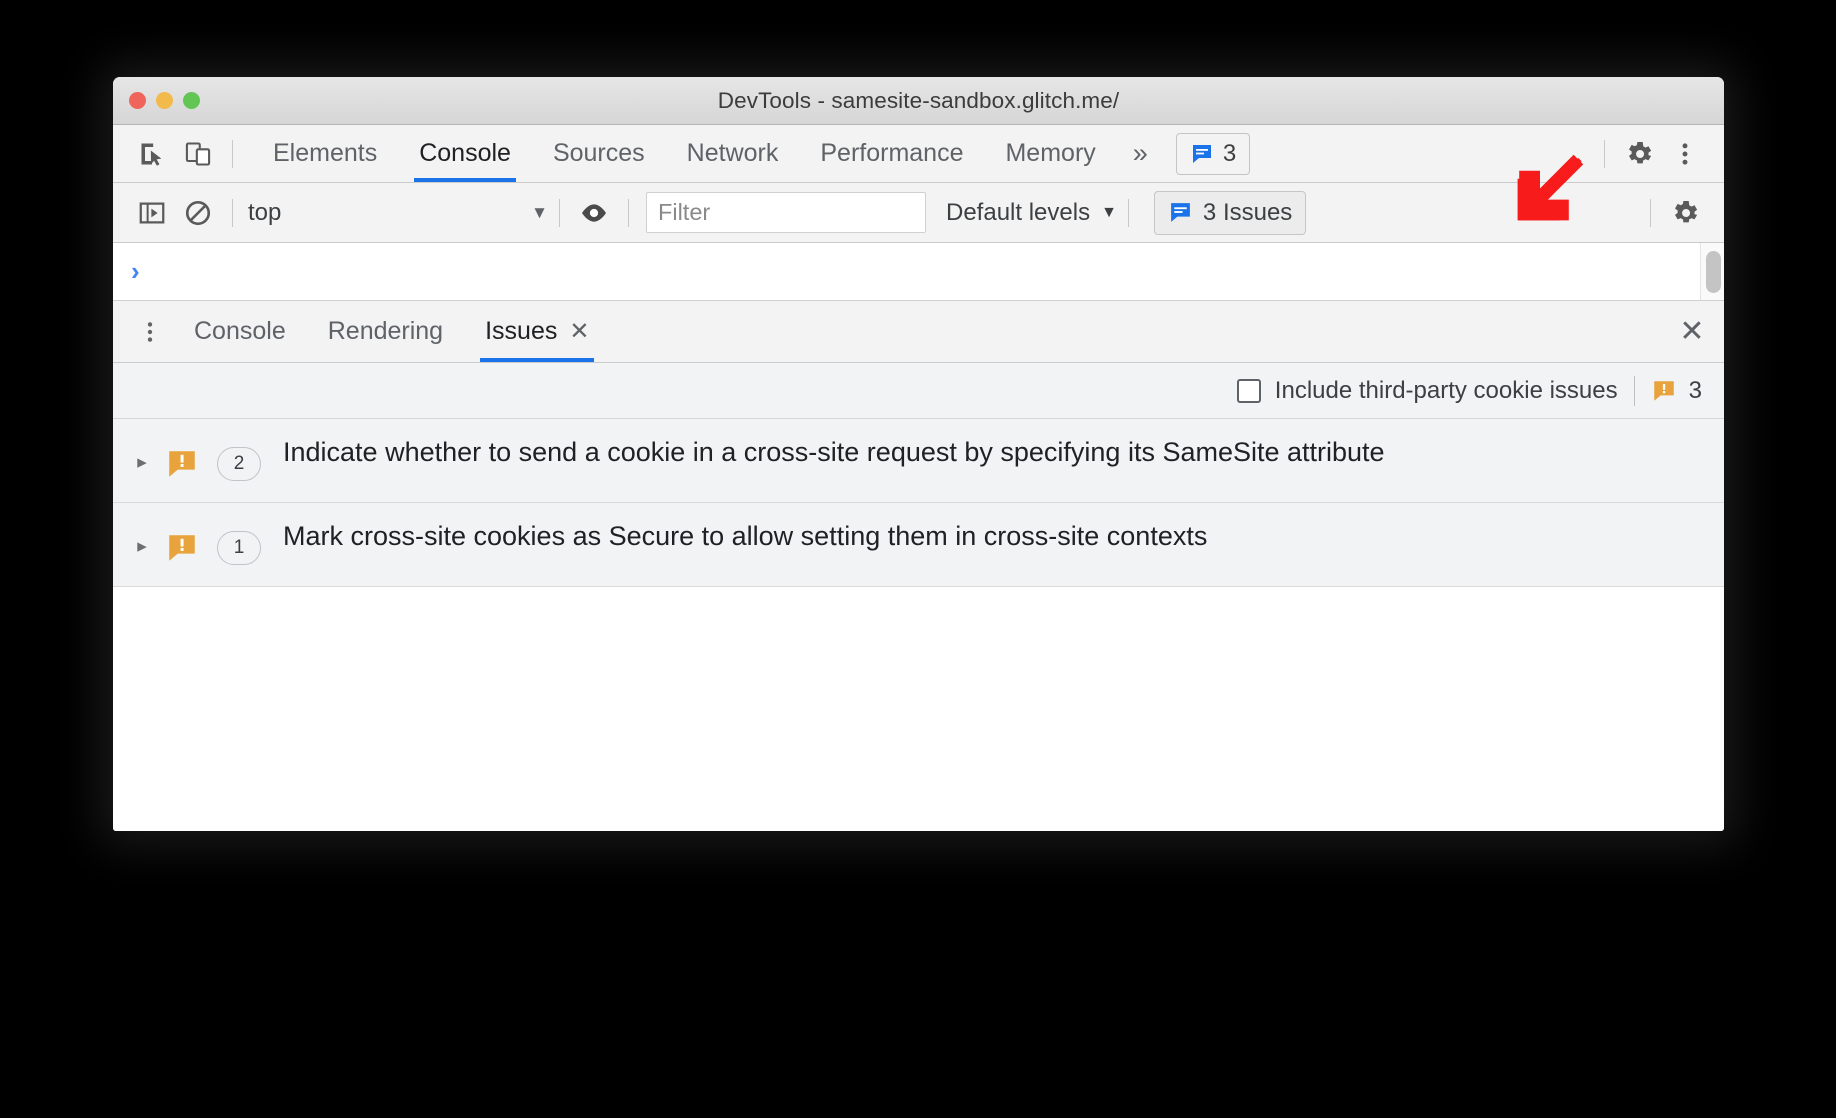 The height and width of the screenshot is (1118, 1836). I want to click on minimize-window-button, so click(164, 100).